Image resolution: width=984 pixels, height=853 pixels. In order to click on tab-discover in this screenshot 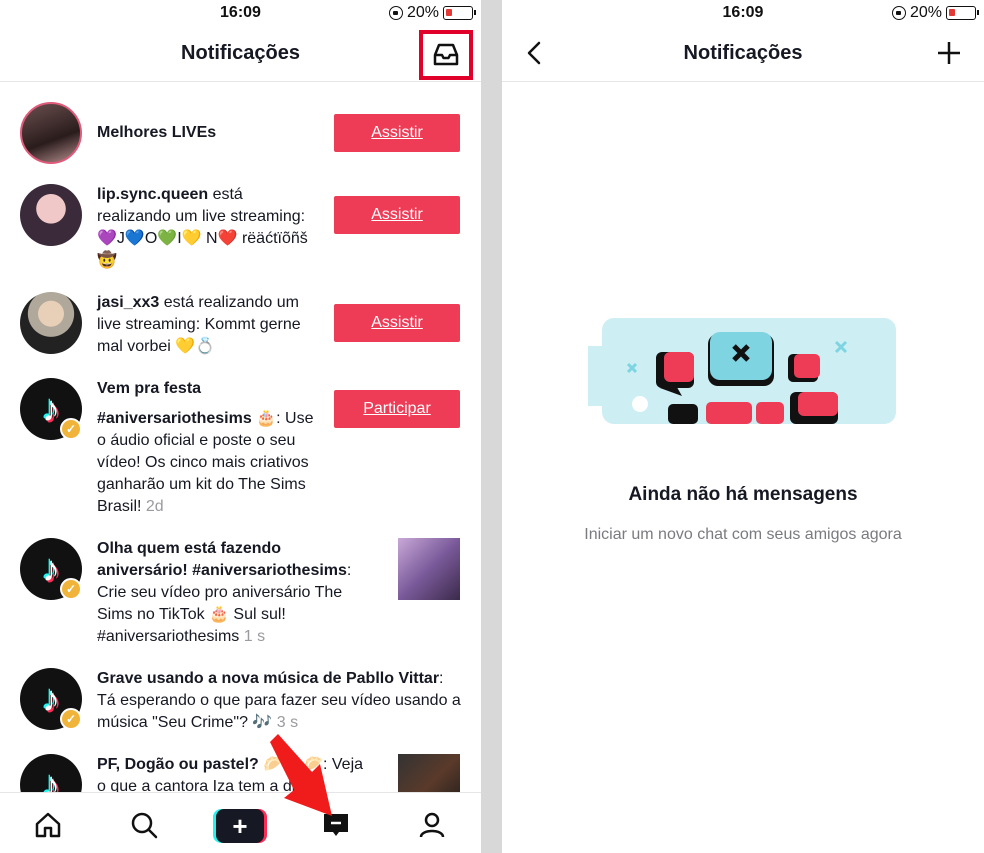, I will do `click(144, 825)`.